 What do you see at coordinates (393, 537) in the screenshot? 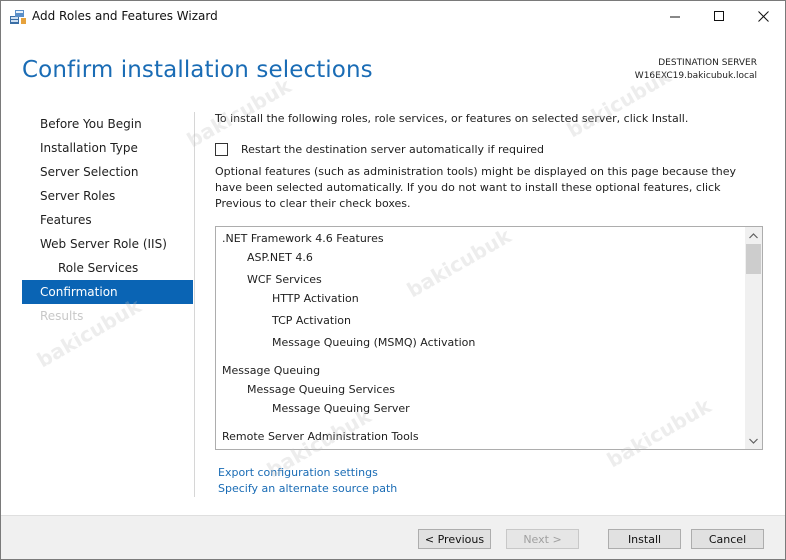
I see `button-bar: < Previous Next > Install Cancel` at bounding box center [393, 537].